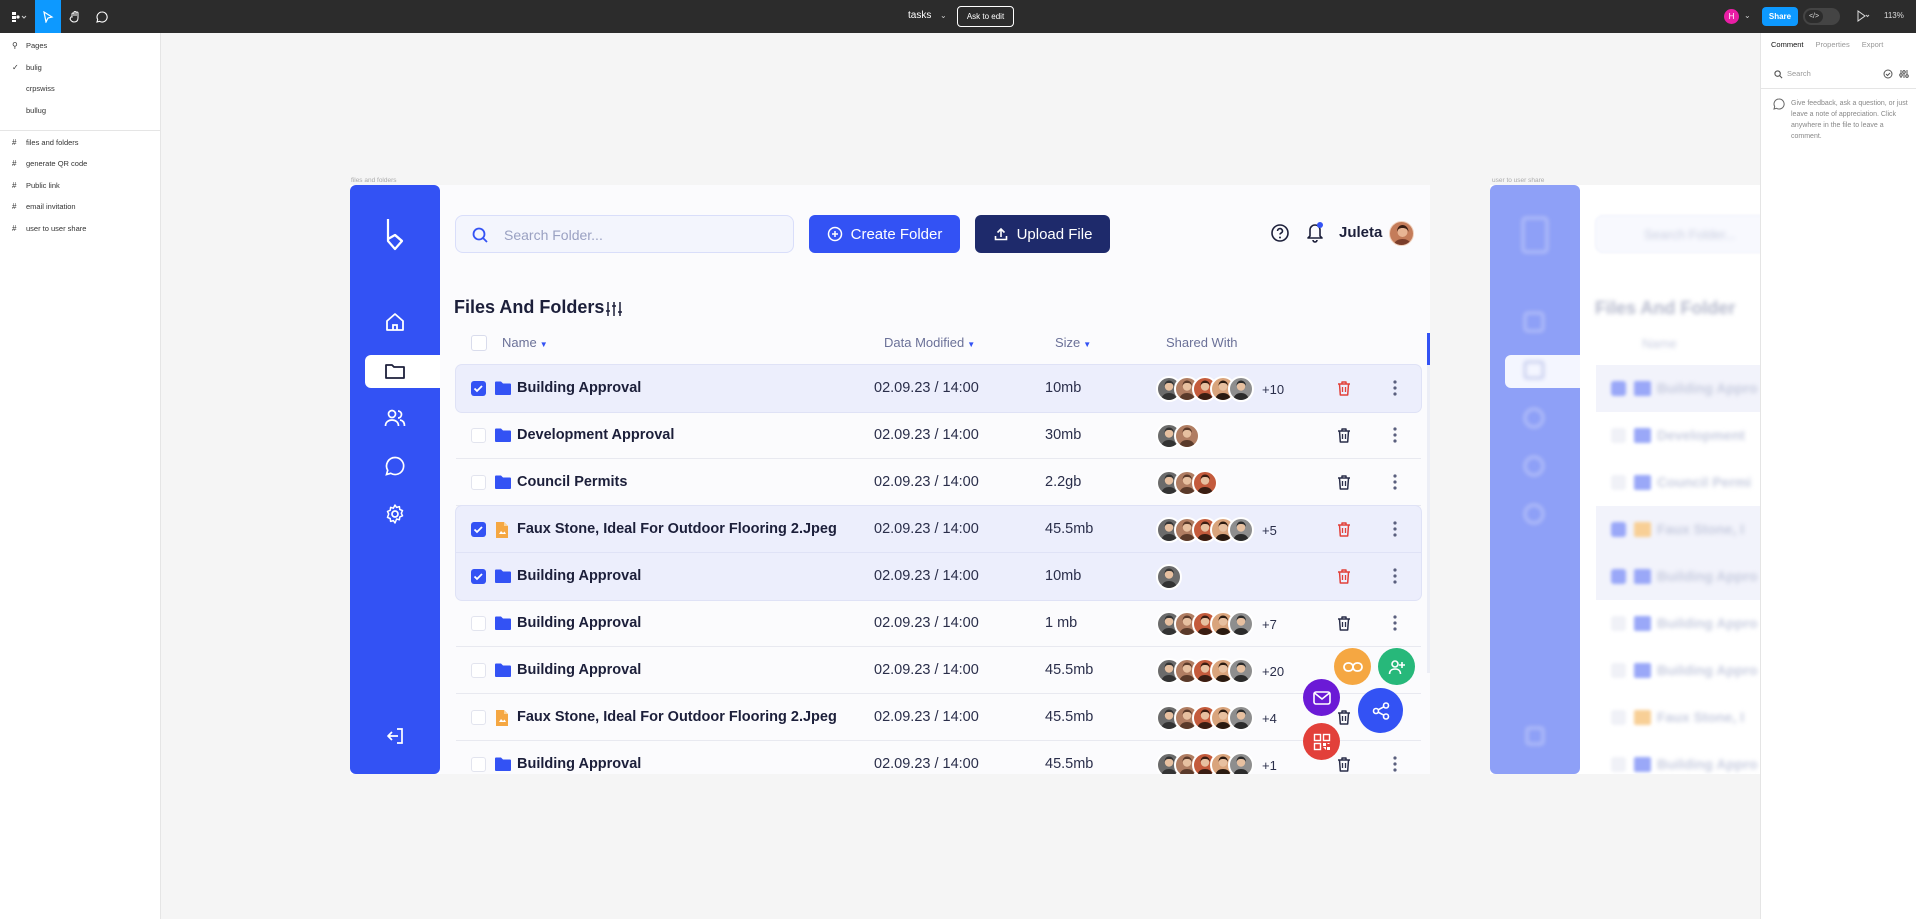  What do you see at coordinates (15, 45) in the screenshot?
I see `search-icon: ⚲` at bounding box center [15, 45].